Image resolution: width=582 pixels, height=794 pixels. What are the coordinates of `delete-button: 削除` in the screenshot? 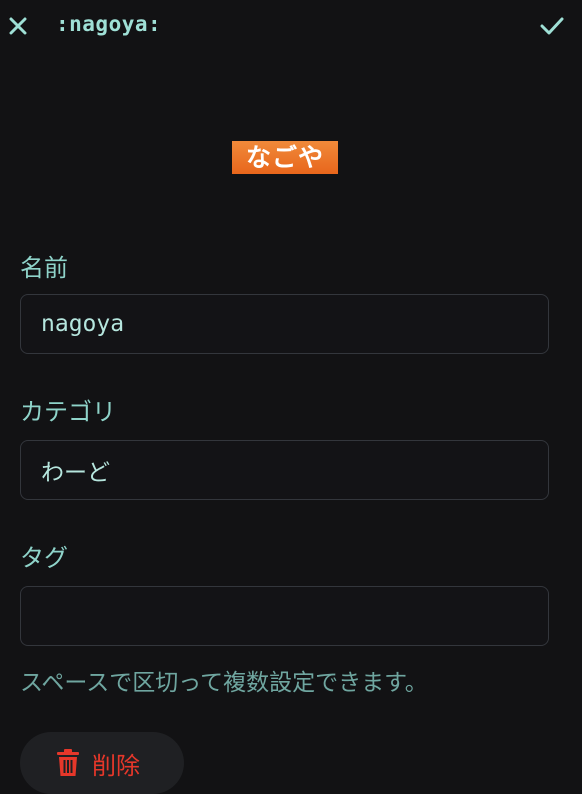 It's located at (102, 763).